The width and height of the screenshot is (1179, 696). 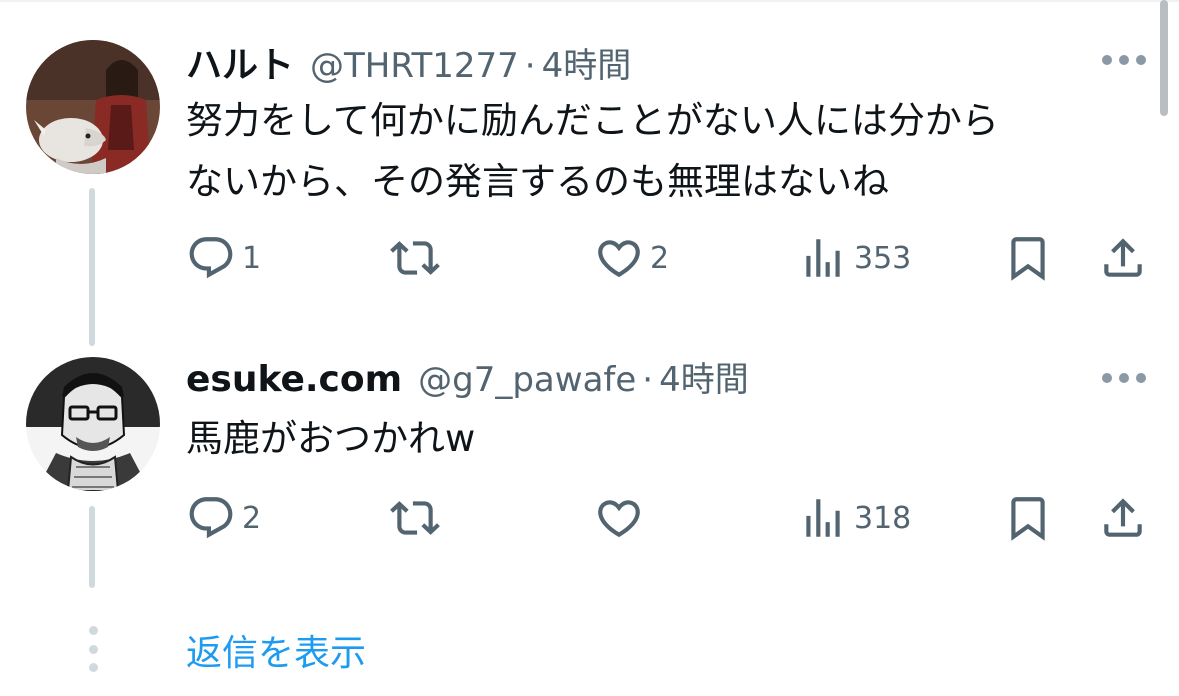 I want to click on show-replies-row: 返信を表示, so click(x=589, y=647).